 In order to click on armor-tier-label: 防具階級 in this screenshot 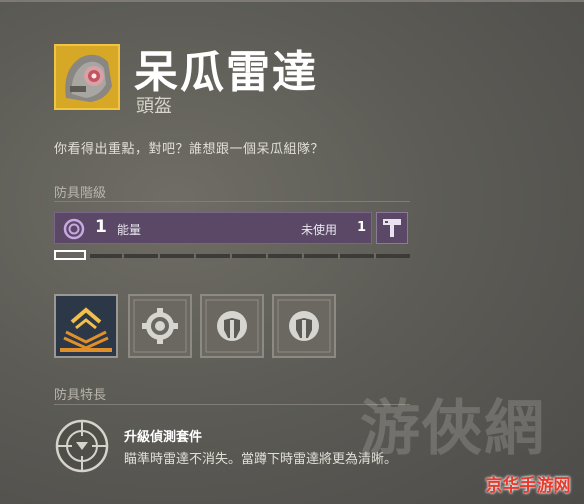, I will do `click(80, 193)`.